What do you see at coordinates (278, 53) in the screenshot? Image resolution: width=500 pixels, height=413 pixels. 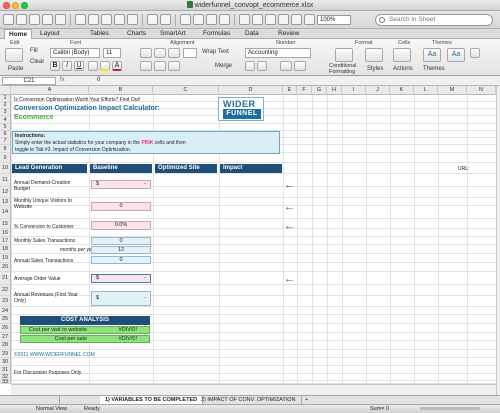 I see `number-format-select: Accounting` at bounding box center [278, 53].